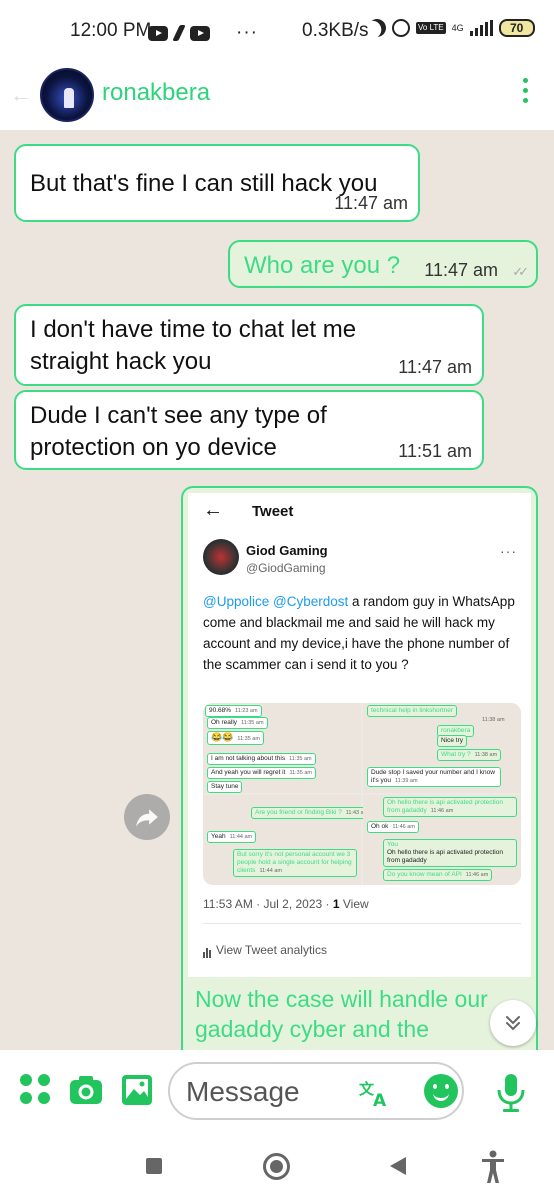 This screenshot has width=554, height=1200. I want to click on tweet-header: Tweet, so click(273, 511).